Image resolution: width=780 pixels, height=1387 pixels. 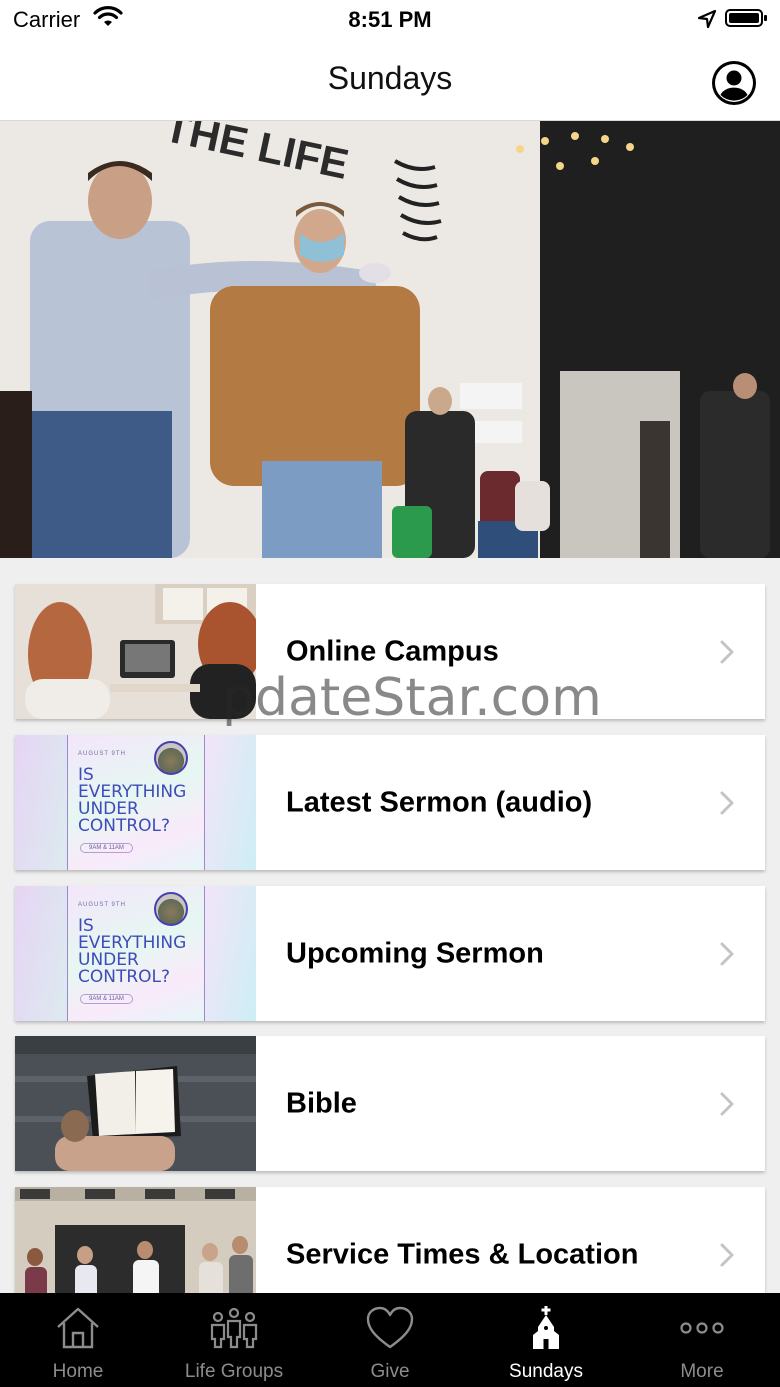 I want to click on status-bar: Carrier 8:51 PM, so click(x=390, y=20).